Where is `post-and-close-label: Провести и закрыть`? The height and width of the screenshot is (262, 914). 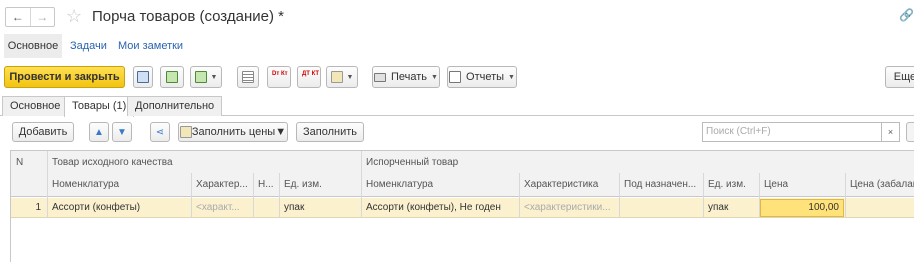 post-and-close-label: Провести и закрыть is located at coordinates (64, 77).